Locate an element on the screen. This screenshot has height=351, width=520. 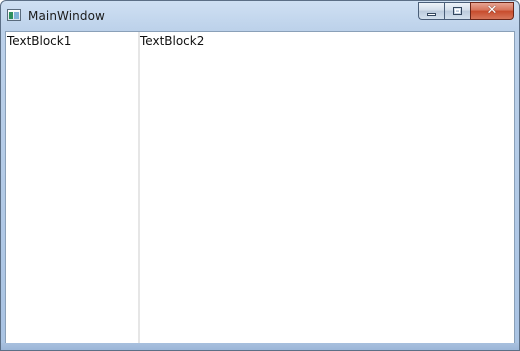
textblock-1: TextBlock1 is located at coordinates (39, 41).